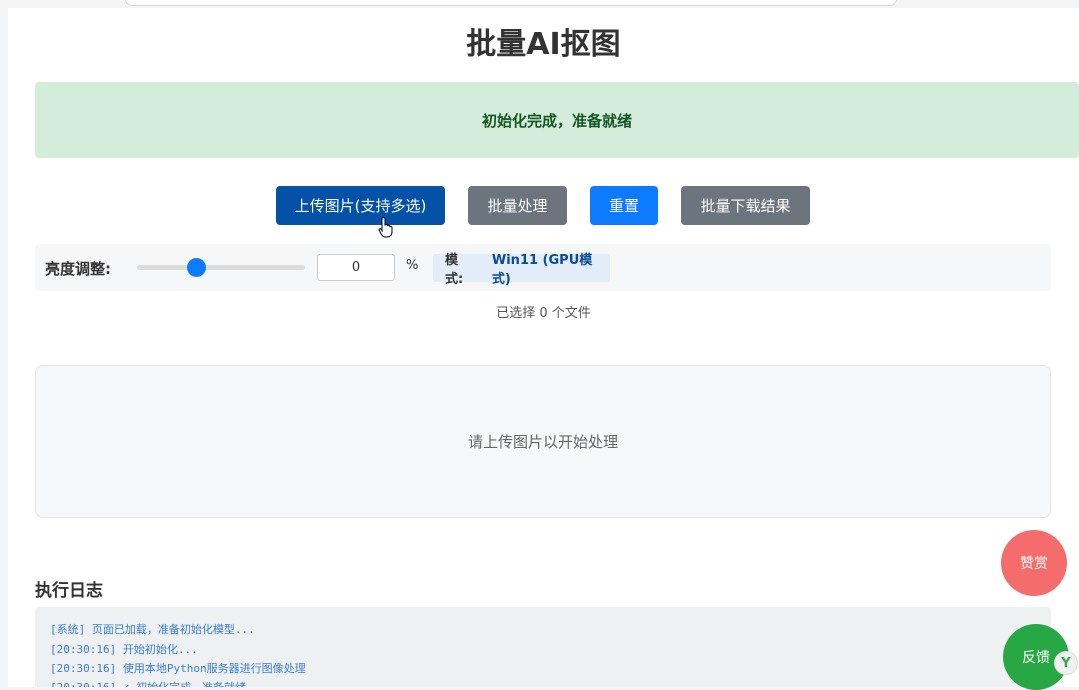 The image size is (1079, 690). Describe the element at coordinates (511, 3) in the screenshot. I see `browser-top-bar` at that location.